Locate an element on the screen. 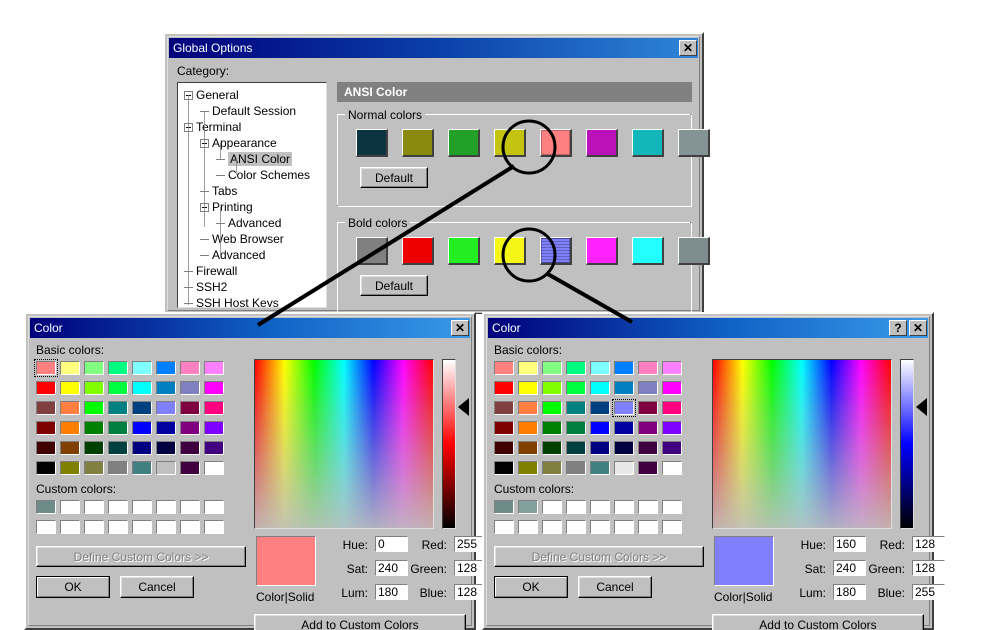  sat-input: 240 is located at coordinates (391, 568).